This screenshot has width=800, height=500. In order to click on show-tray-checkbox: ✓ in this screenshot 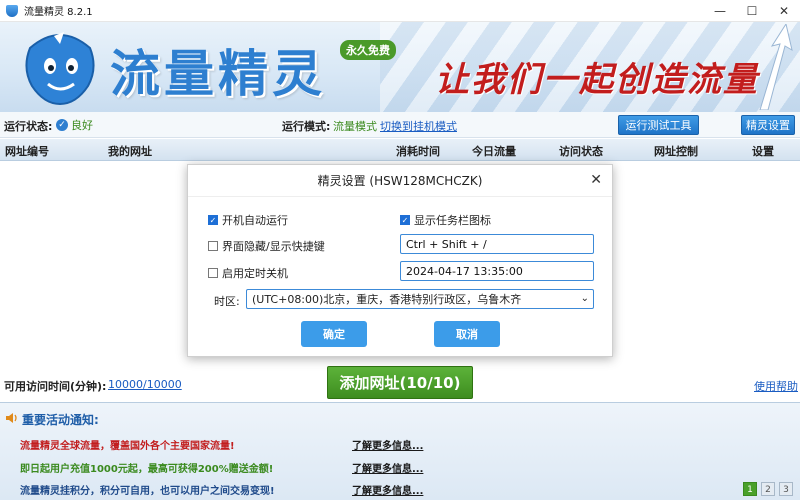, I will do `click(405, 220)`.